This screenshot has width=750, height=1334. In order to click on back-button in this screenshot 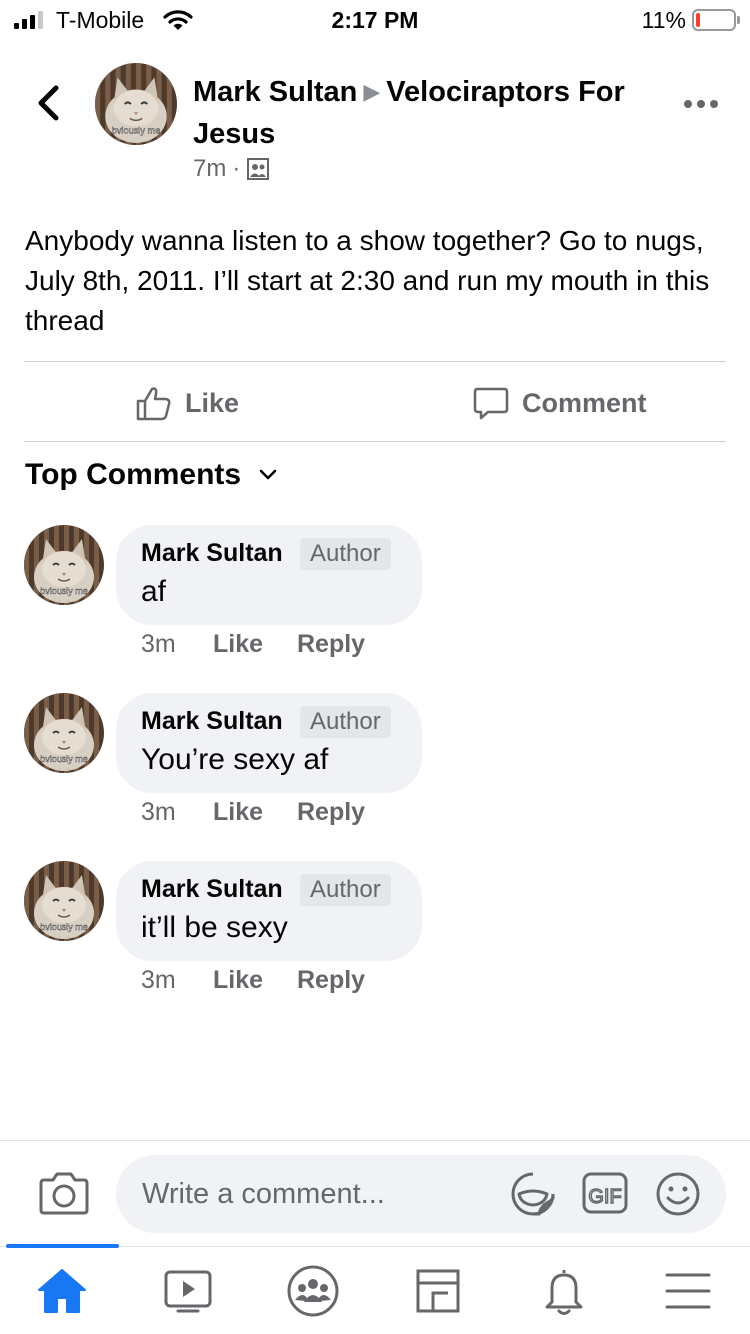, I will do `click(48, 103)`.